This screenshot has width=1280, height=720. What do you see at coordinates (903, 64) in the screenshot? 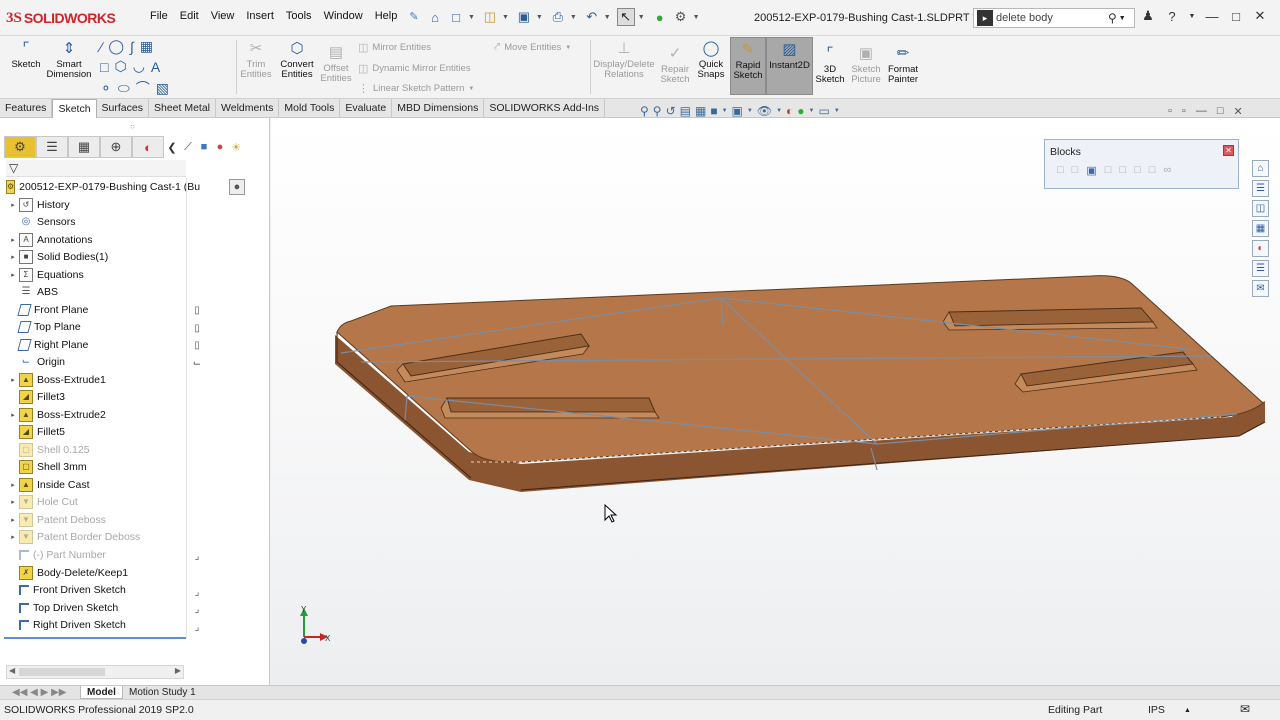
I see `format-painter-button: ✏ Format Painter` at bounding box center [903, 64].